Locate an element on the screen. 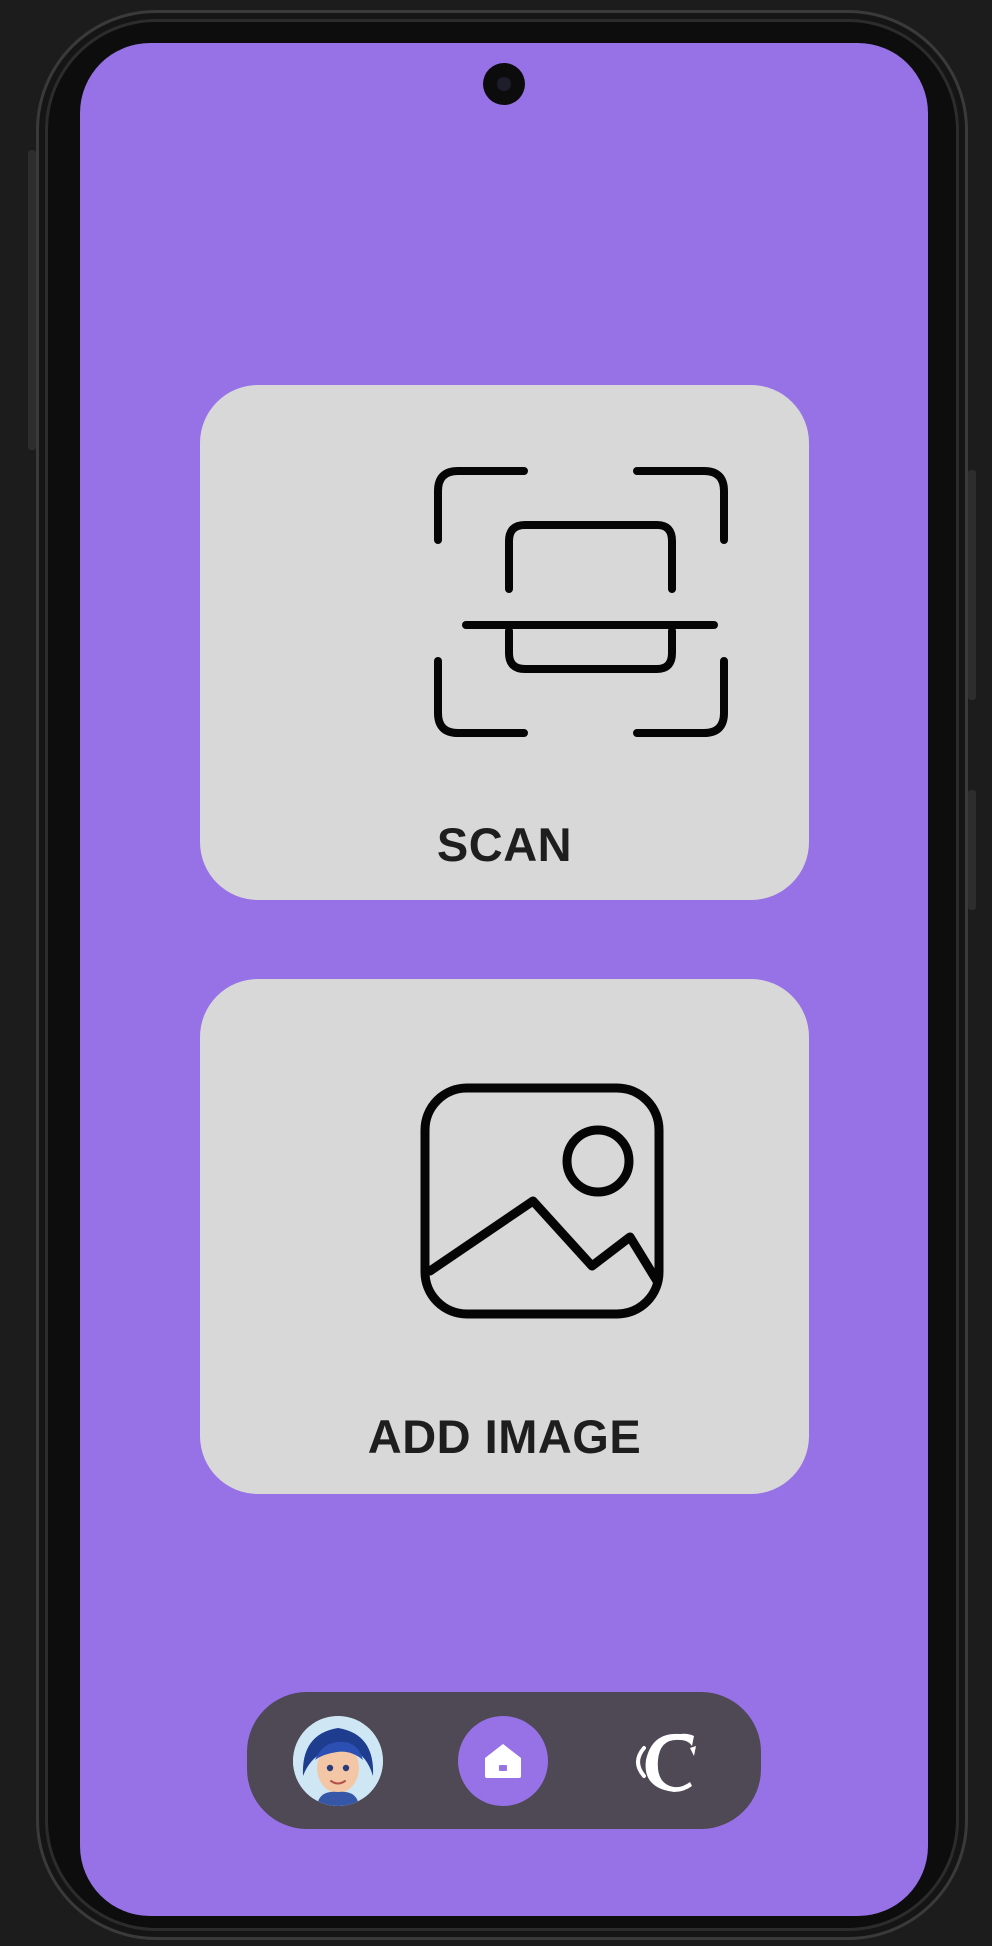 The width and height of the screenshot is (992, 1946). brand-logo-button is located at coordinates (667, 1761).